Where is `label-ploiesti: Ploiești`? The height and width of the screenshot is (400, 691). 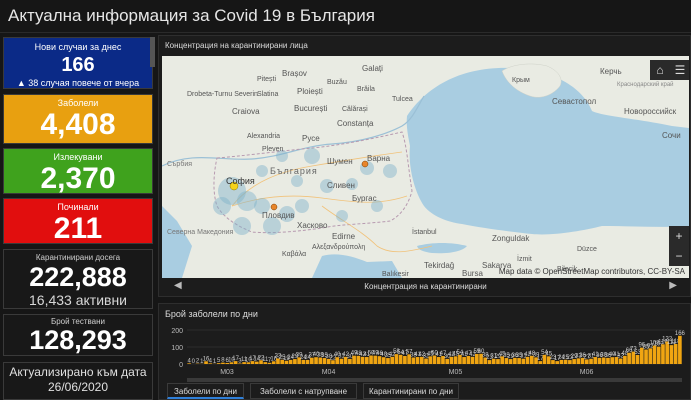 label-ploiesti: Ploiești is located at coordinates (310, 91).